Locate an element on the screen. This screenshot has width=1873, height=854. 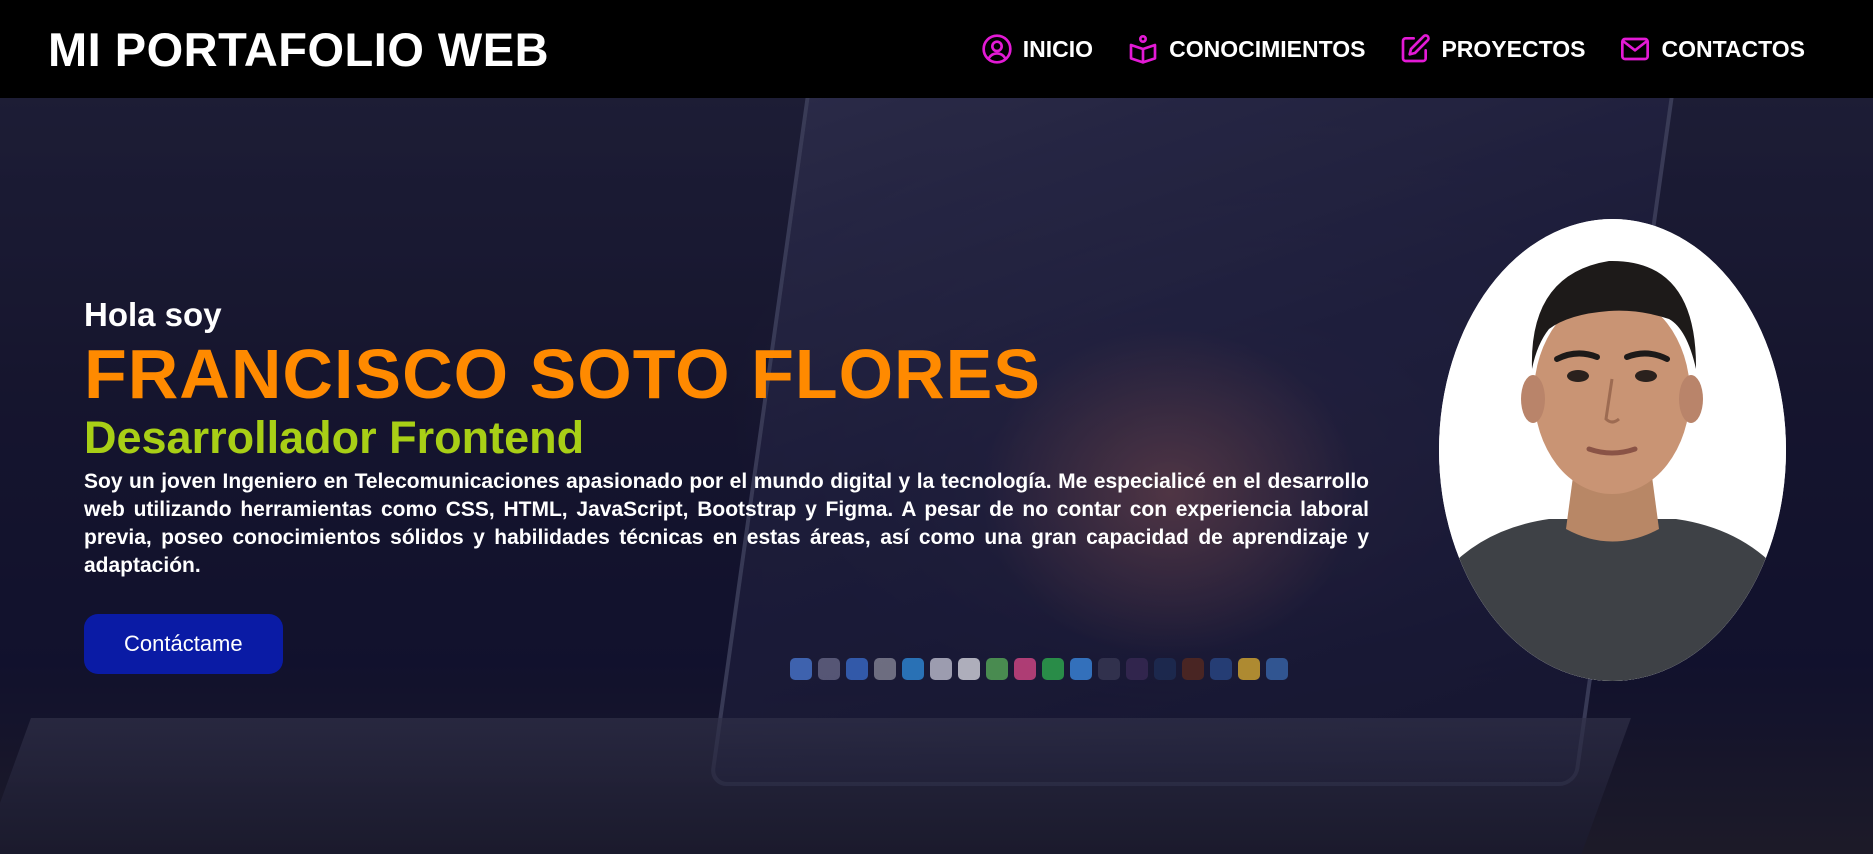
background-laptop-keyboard is located at coordinates (815, 786).